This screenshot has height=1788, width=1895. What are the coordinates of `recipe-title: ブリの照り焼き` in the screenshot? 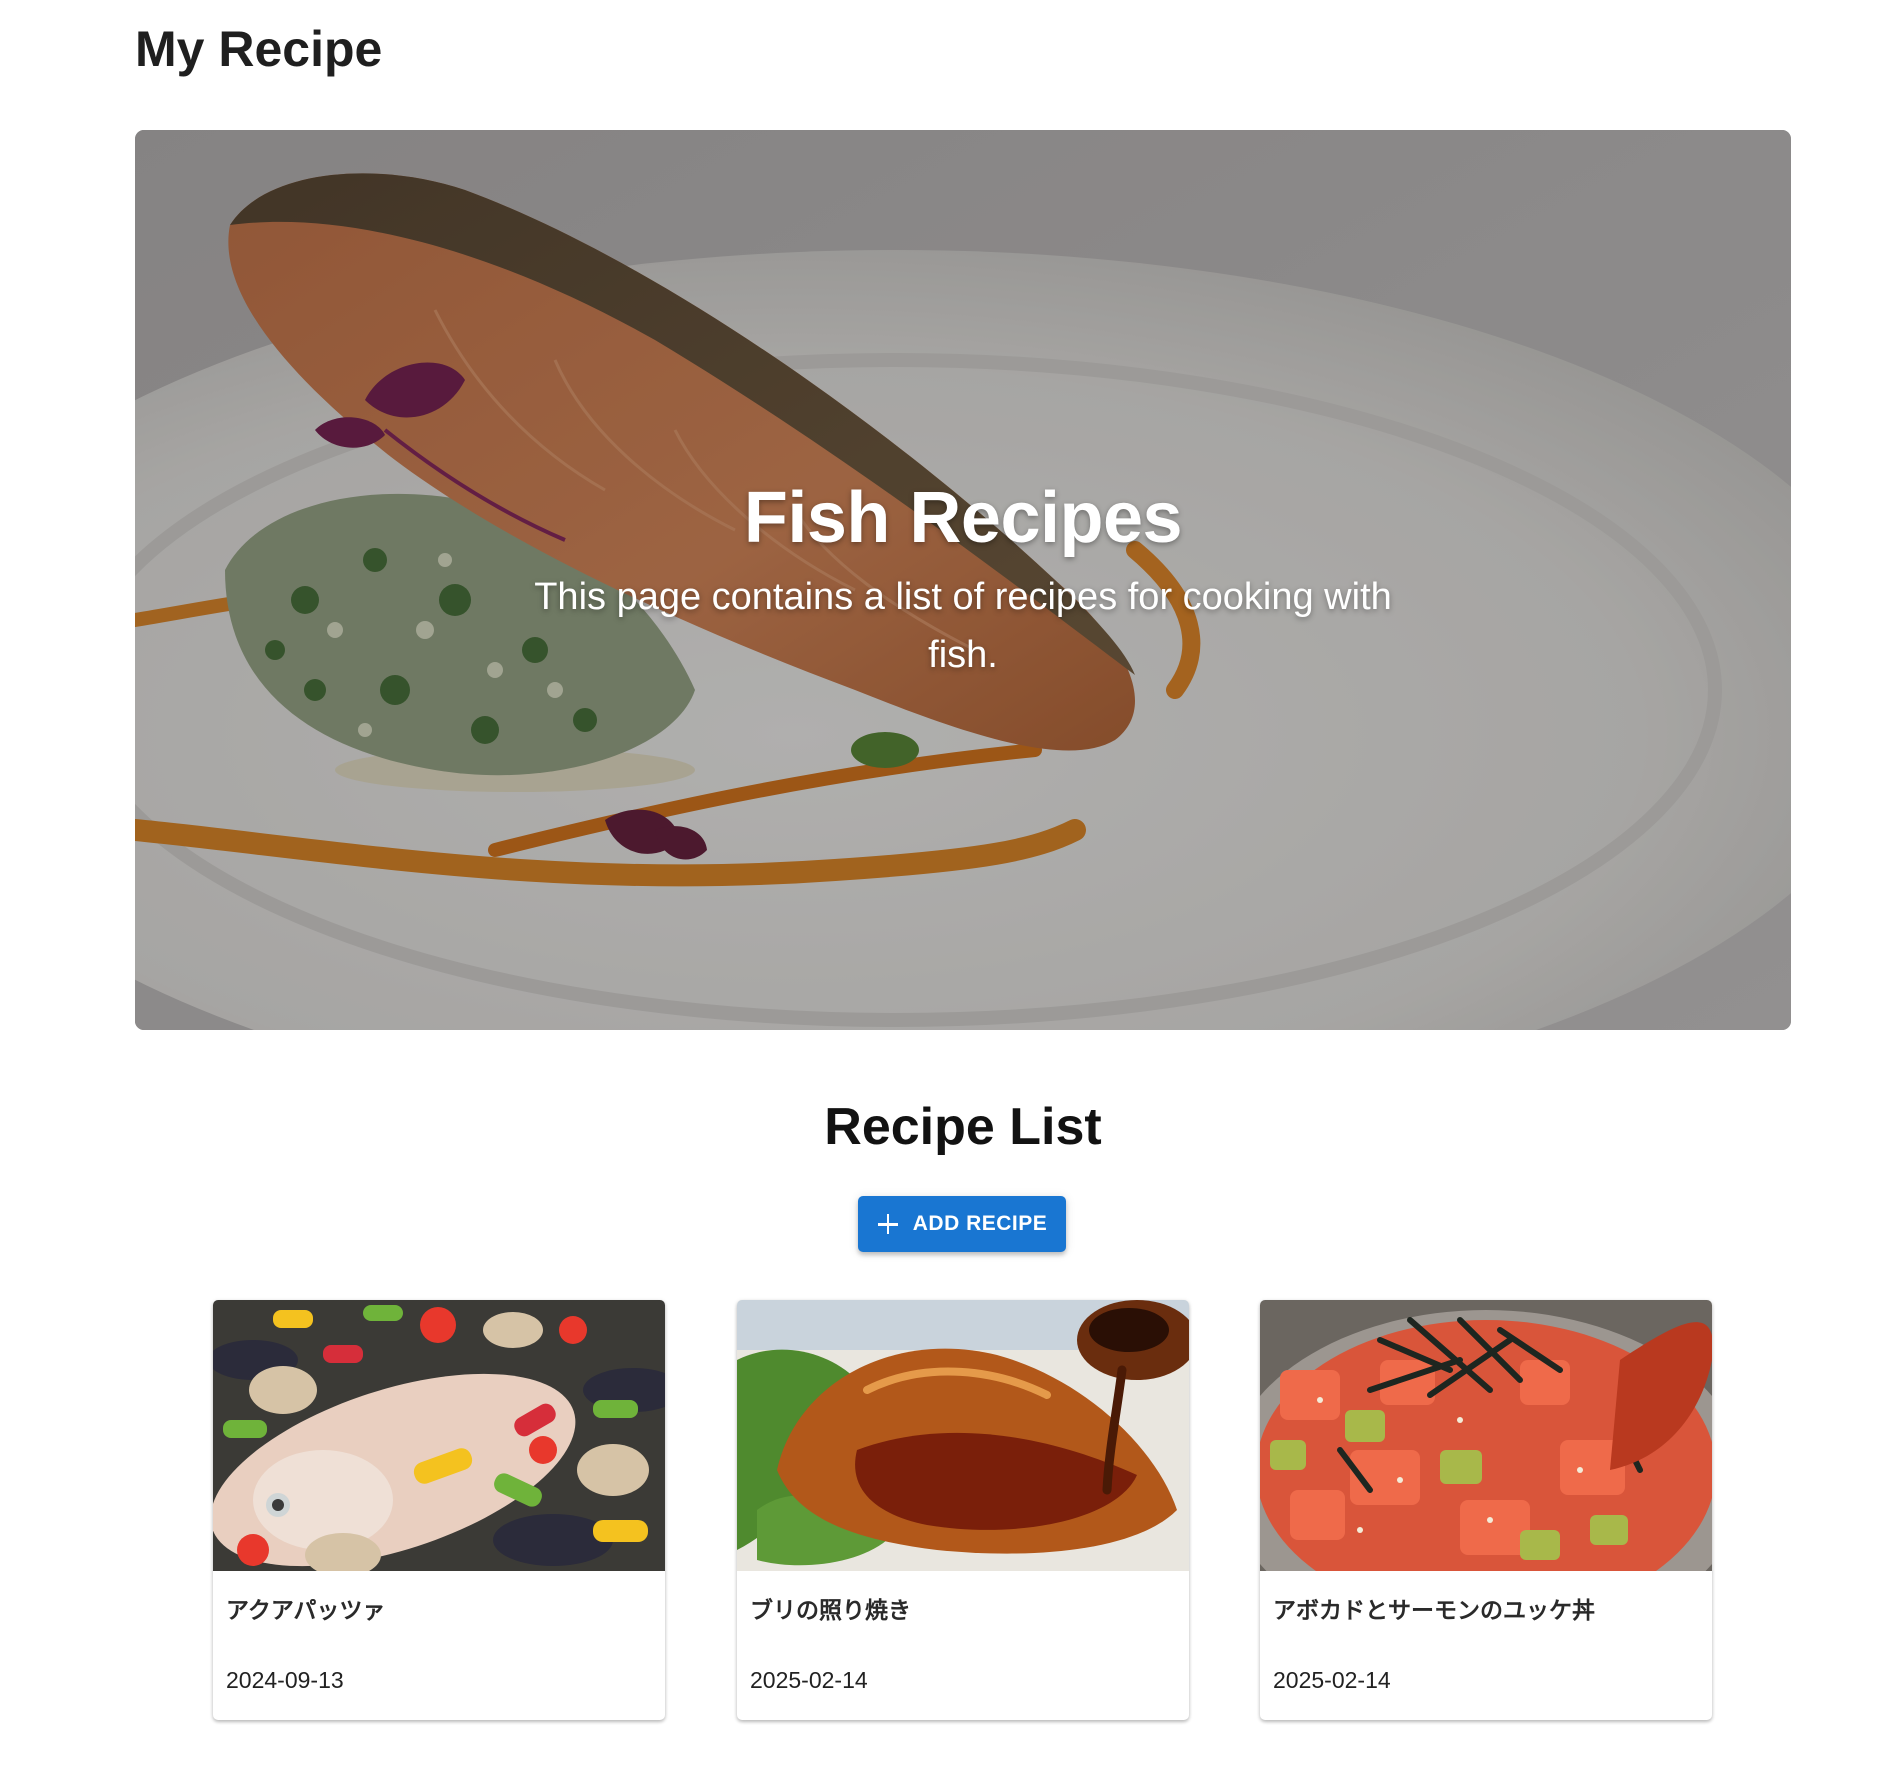 It's located at (830, 1611).